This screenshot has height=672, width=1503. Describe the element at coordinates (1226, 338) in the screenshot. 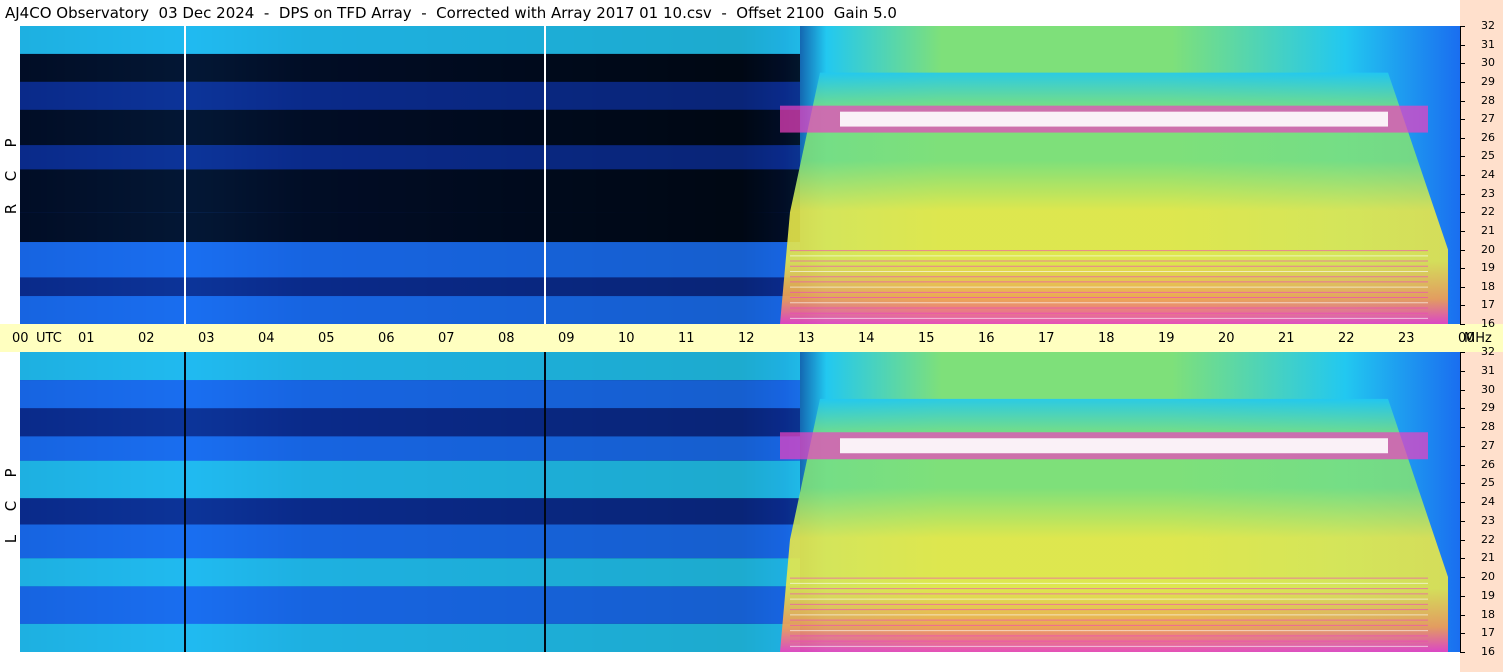

I see `utc-tick-label: 20` at that location.